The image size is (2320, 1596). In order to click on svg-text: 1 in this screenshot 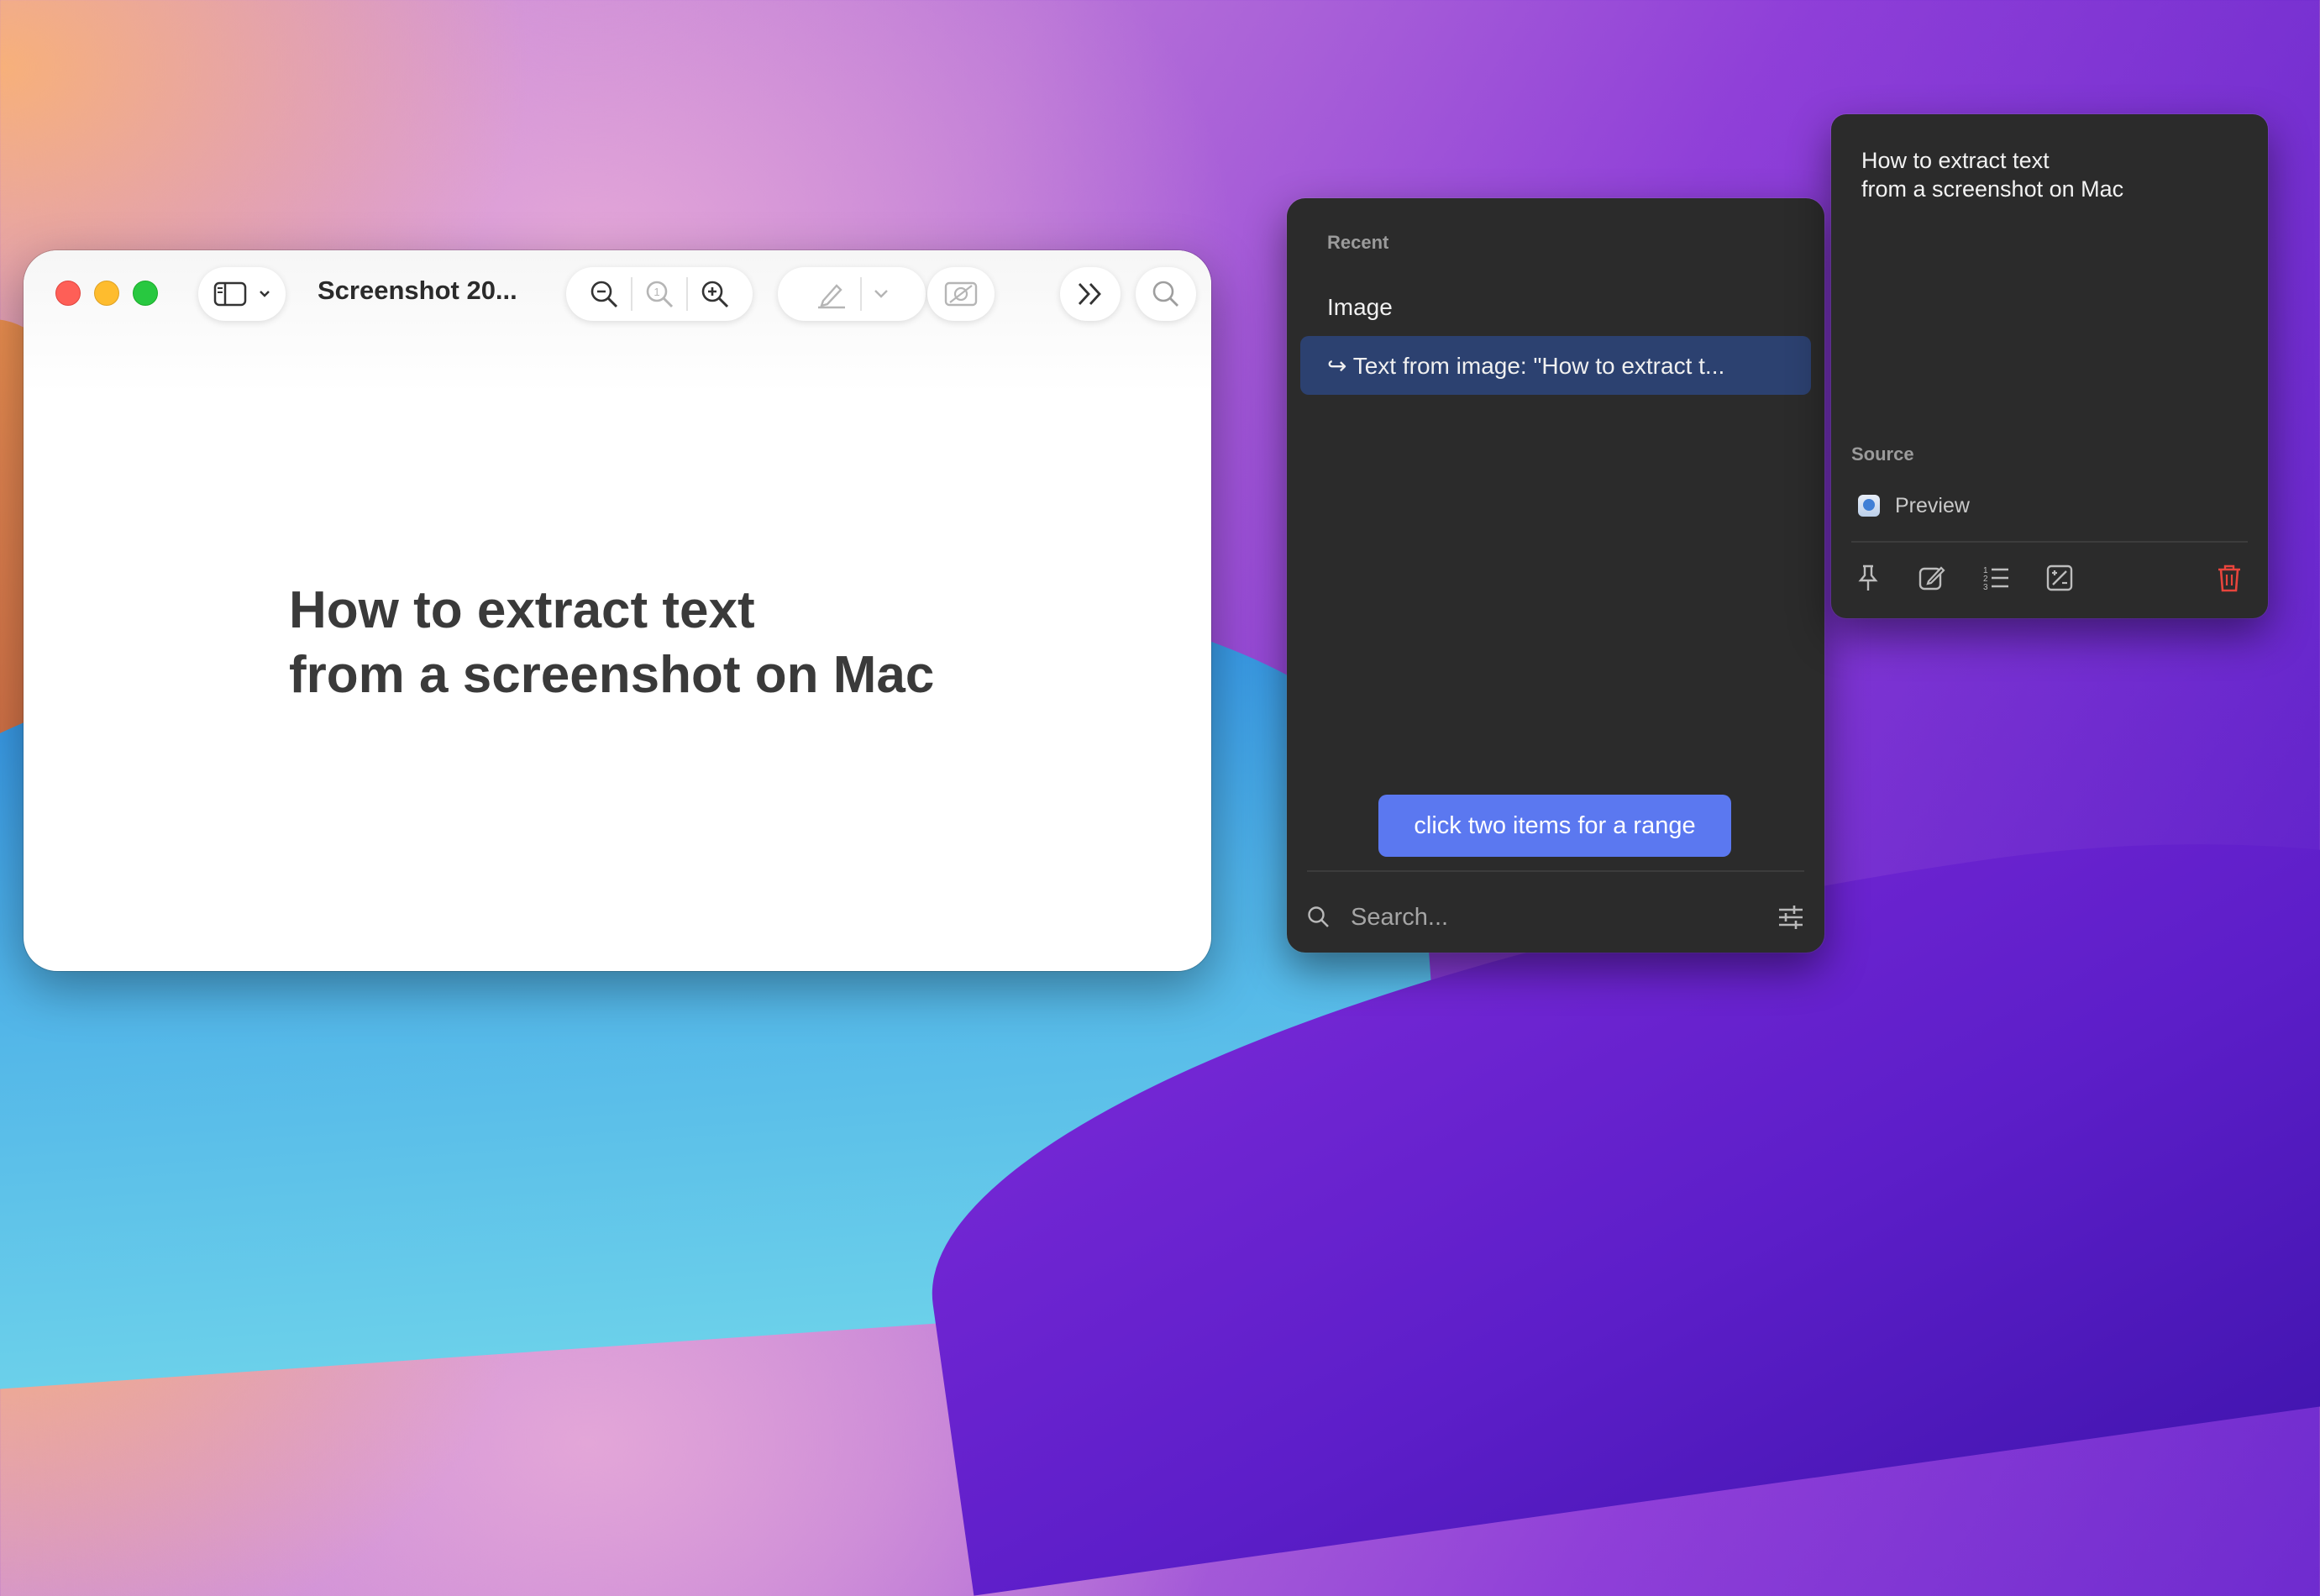, I will do `click(656, 292)`.